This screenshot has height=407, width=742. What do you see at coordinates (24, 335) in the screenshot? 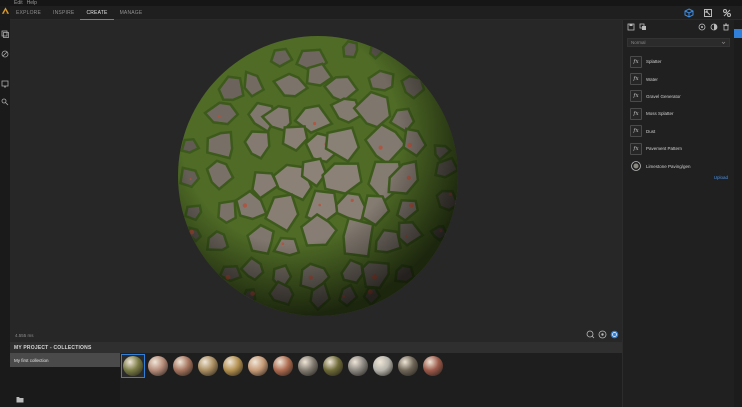
I see `render-time-label: 4.555 ms` at bounding box center [24, 335].